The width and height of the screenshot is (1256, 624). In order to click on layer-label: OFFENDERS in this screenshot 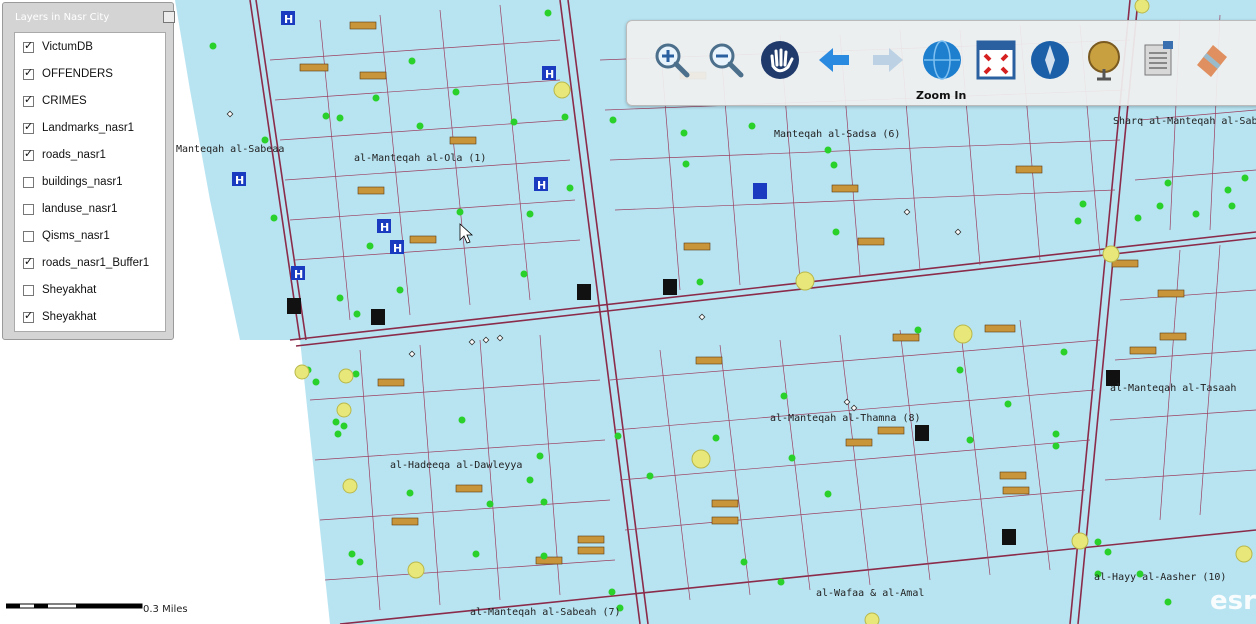, I will do `click(77, 74)`.